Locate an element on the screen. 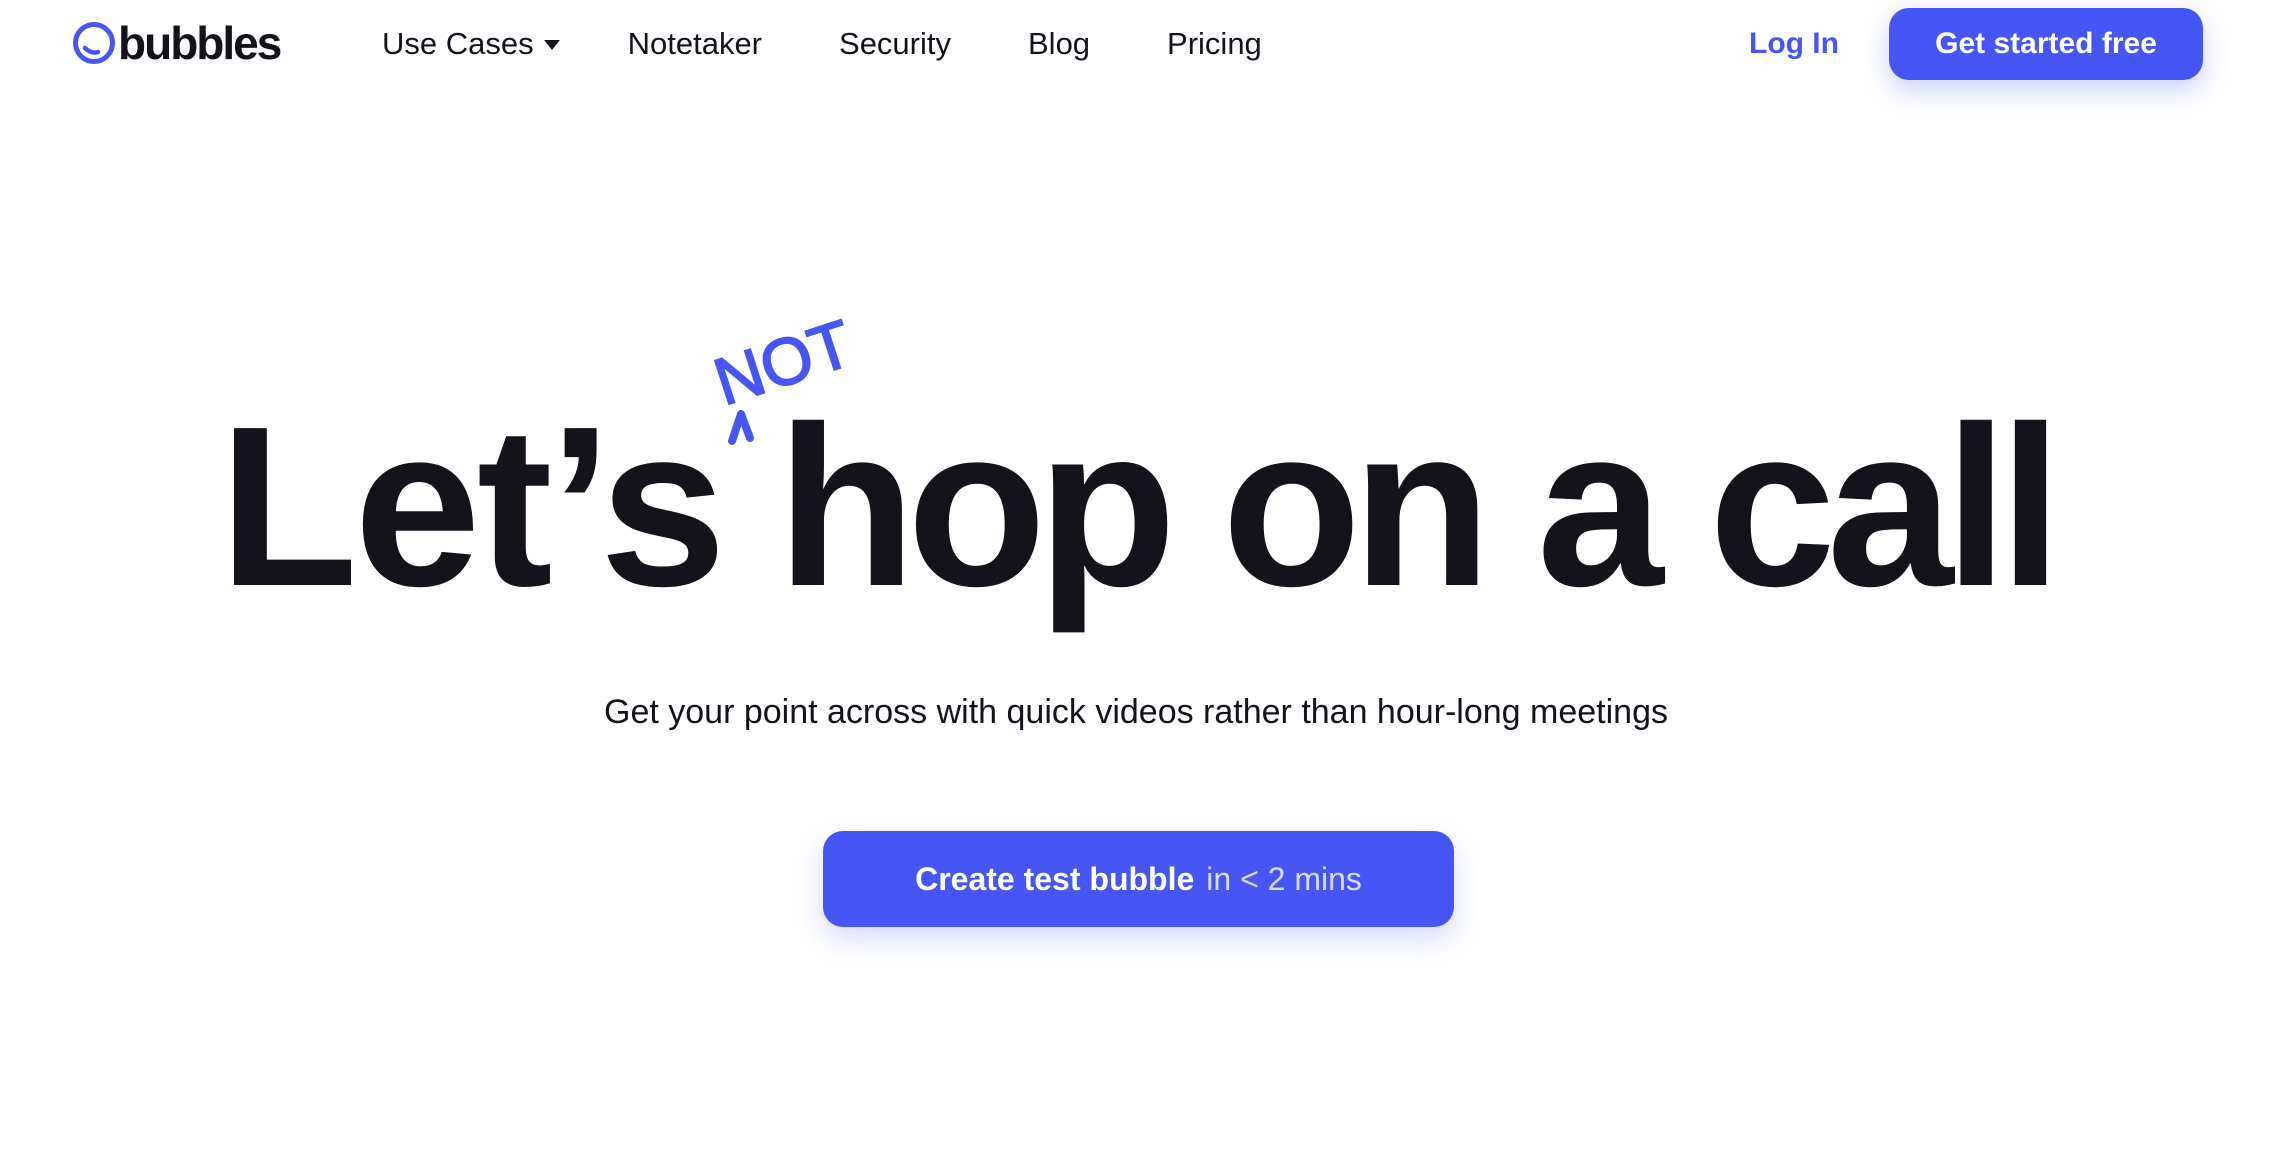  headline-part-main: hop on a call is located at coordinates (1419, 507).